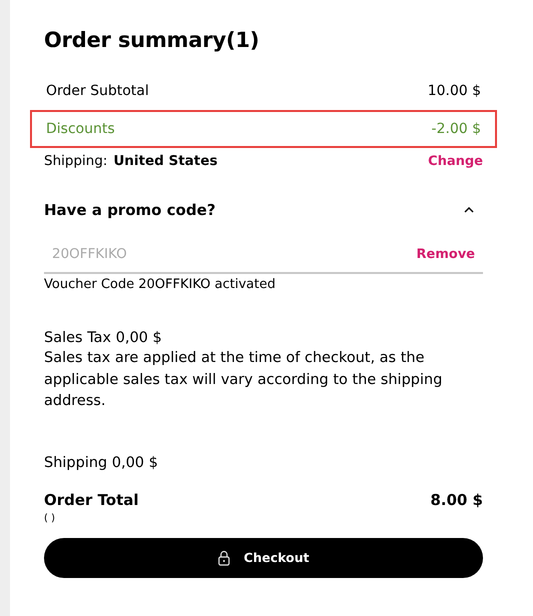 The height and width of the screenshot is (616, 533). What do you see at coordinates (101, 462) in the screenshot?
I see `shipping-cost: Shipping 0,00 $` at bounding box center [101, 462].